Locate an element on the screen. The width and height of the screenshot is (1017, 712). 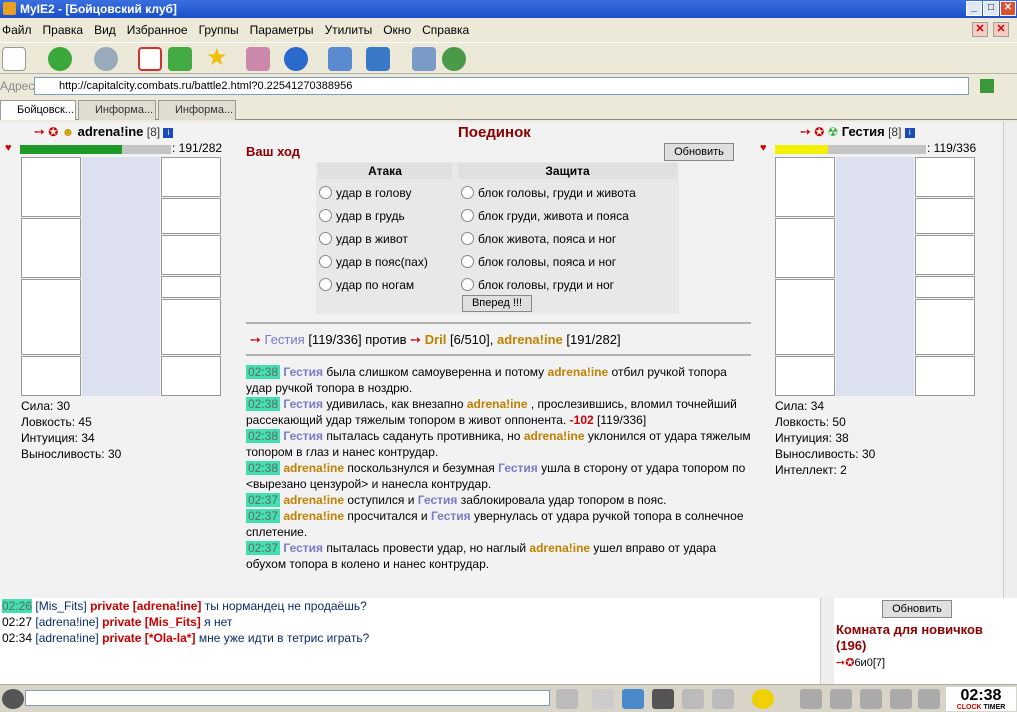
search-icon is located at coordinates (258, 59).